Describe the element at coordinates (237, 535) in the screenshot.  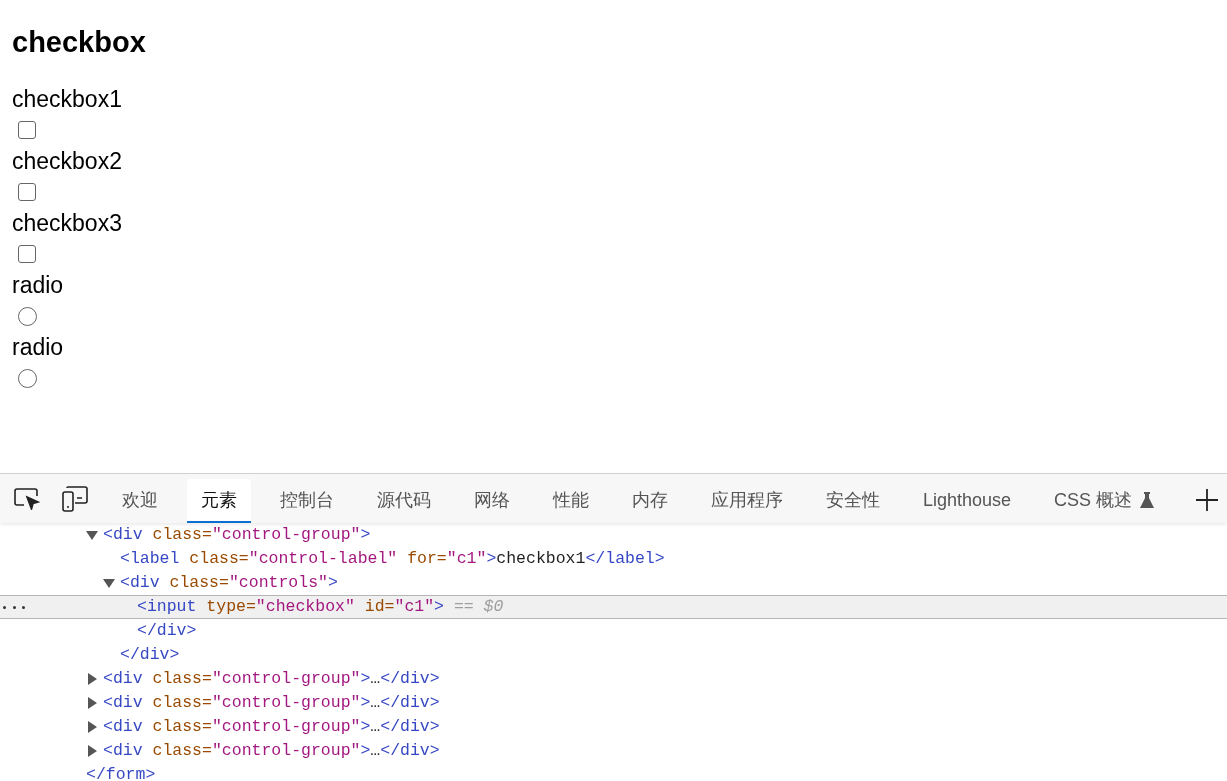
I see `dom-node-line: <div class="control-group">` at that location.